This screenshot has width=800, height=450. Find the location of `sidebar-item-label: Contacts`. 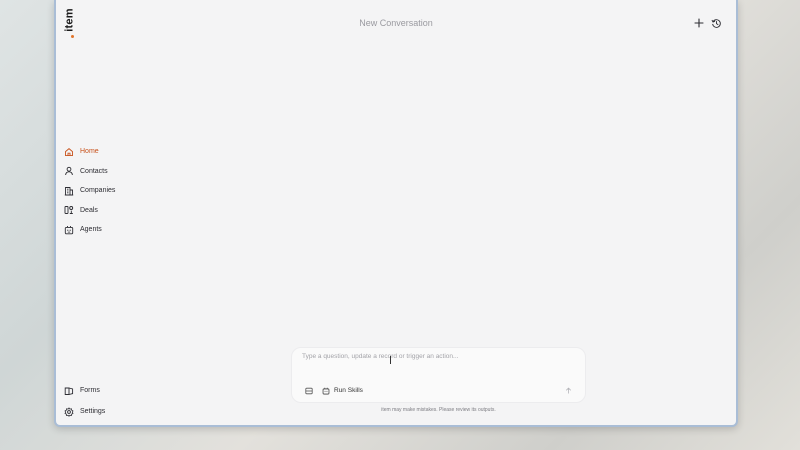

sidebar-item-label: Contacts is located at coordinates (94, 171).